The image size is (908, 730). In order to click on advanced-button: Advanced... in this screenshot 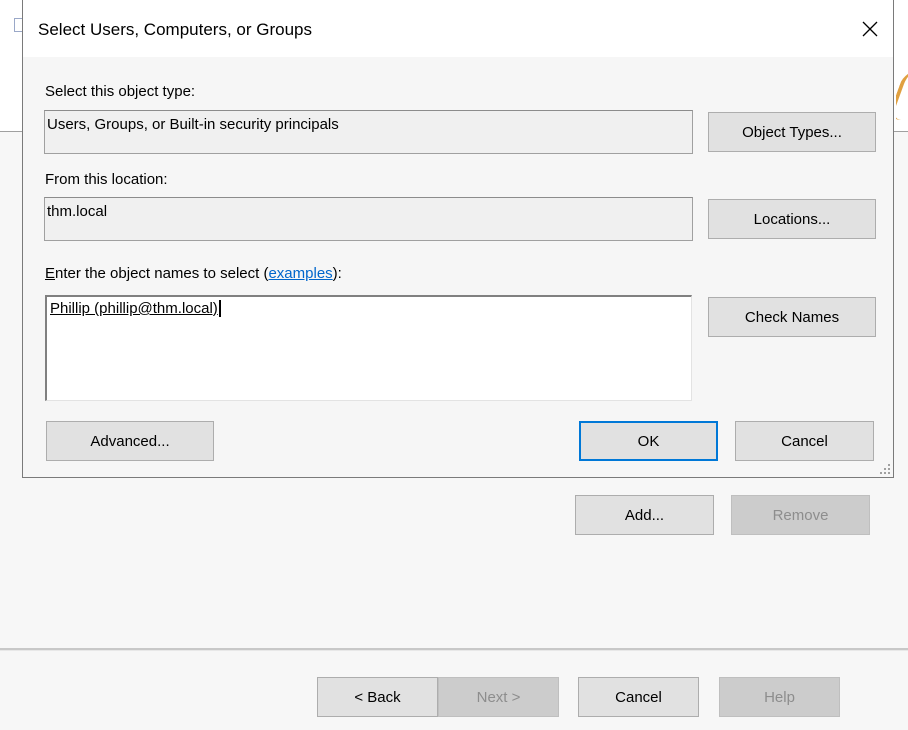, I will do `click(130, 441)`.